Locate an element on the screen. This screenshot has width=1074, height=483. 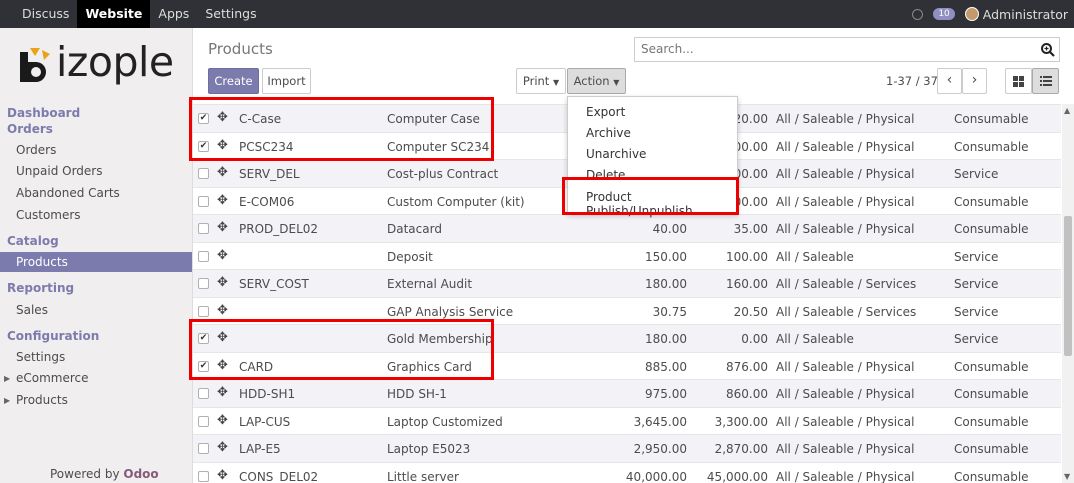
action-menu-delete: Delete is located at coordinates (605, 172).